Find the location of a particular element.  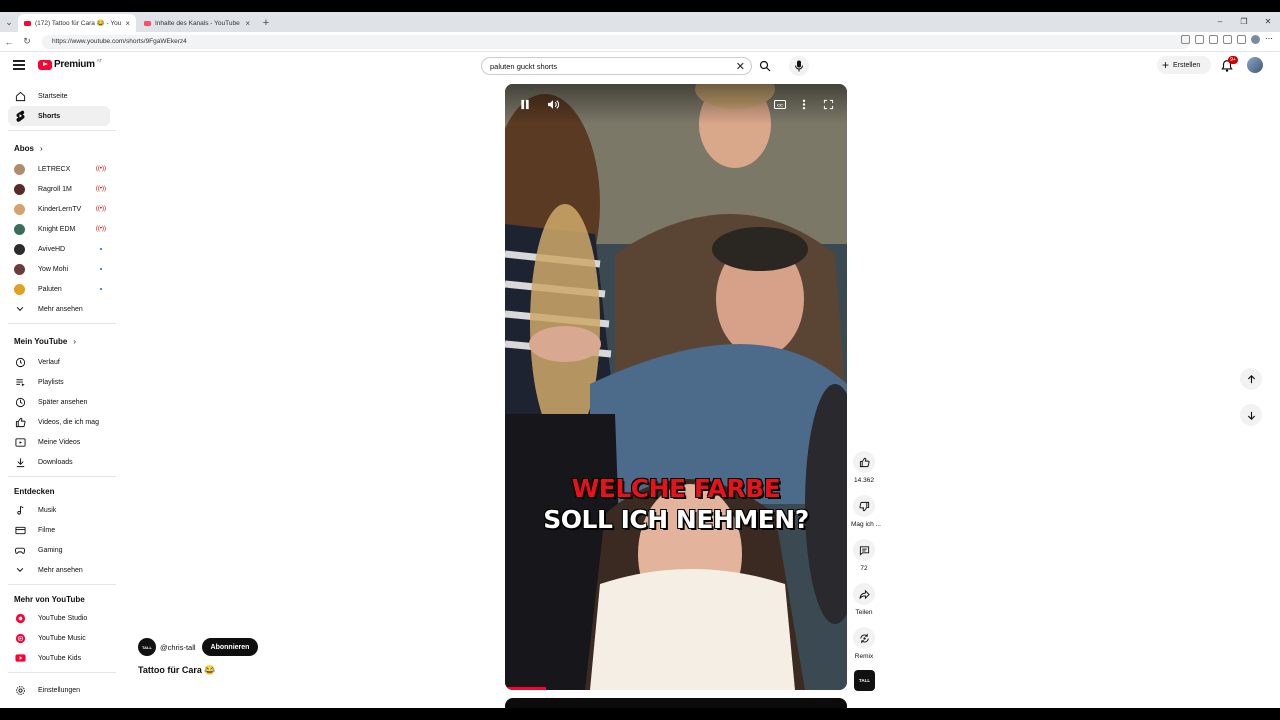

like-action: 14.362 is located at coordinates (864, 467).